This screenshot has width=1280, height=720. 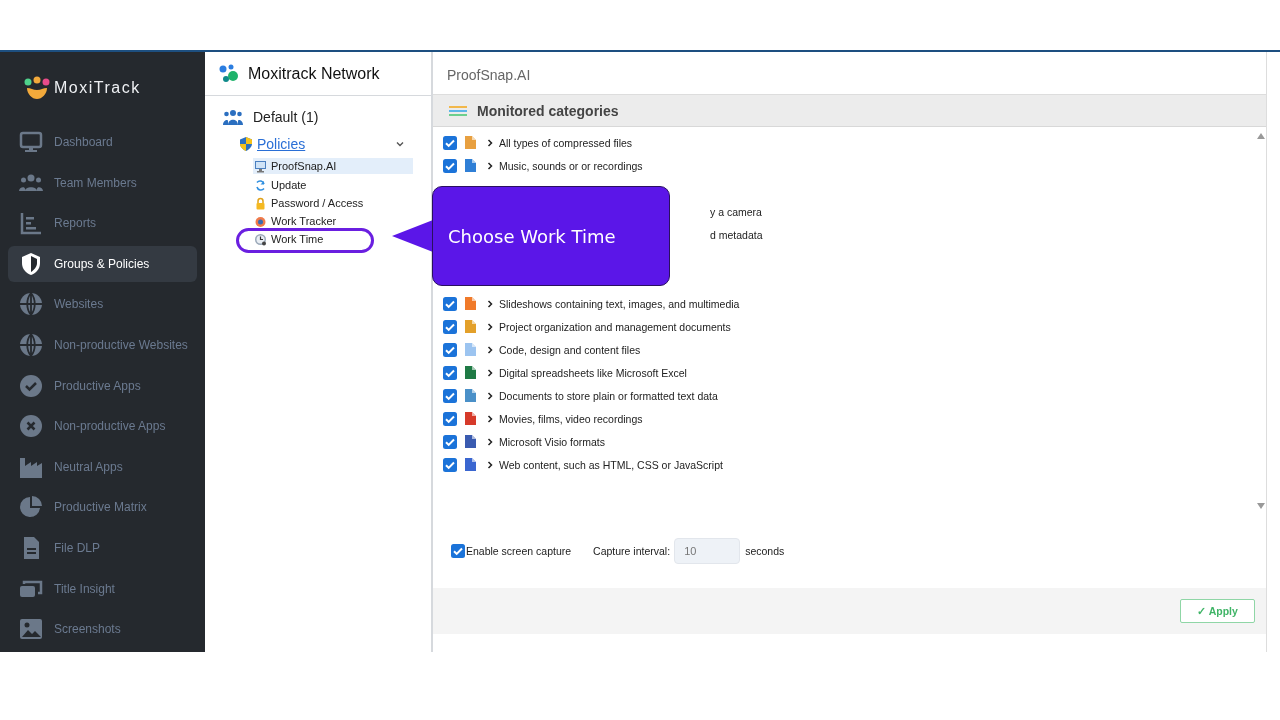 I want to click on check-circle-icon, so click(x=31, y=385).